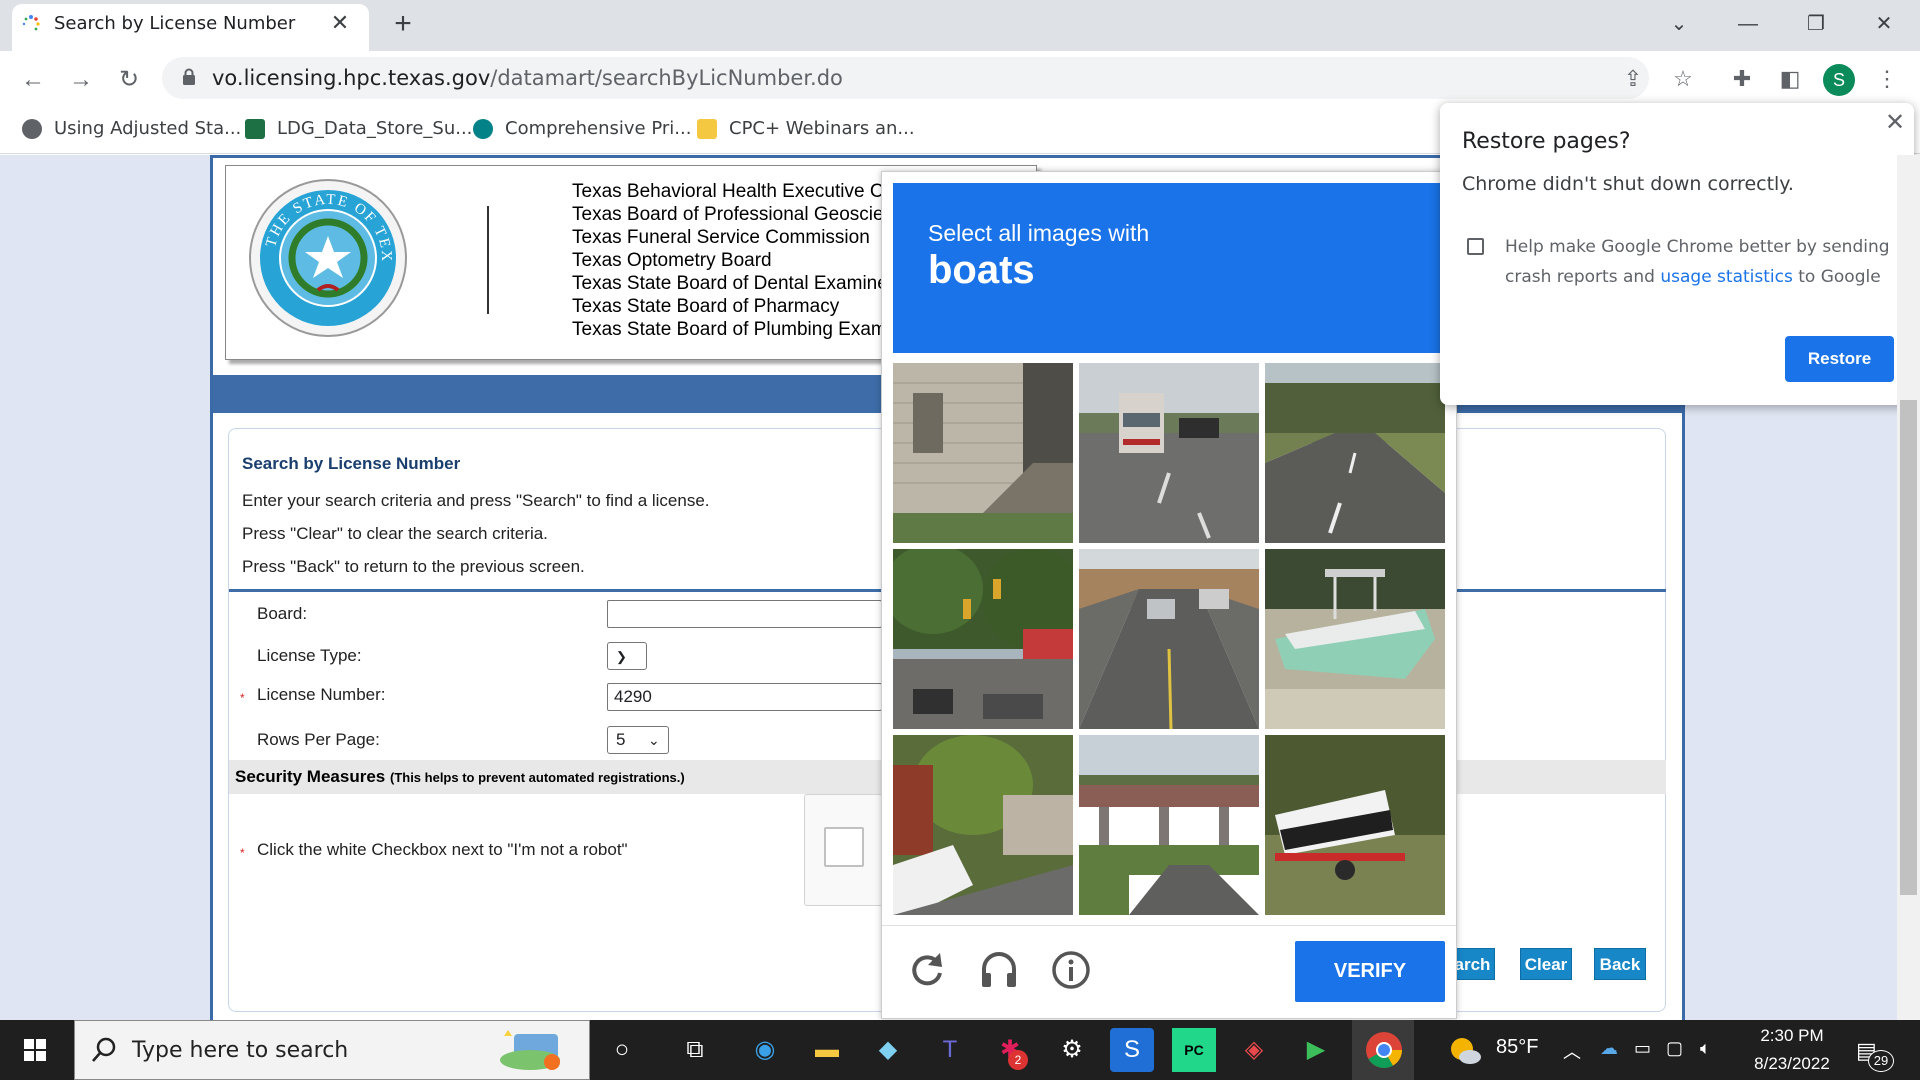 This screenshot has height=1080, width=1920. What do you see at coordinates (1839, 359) in the screenshot?
I see `restore-button: Restore` at bounding box center [1839, 359].